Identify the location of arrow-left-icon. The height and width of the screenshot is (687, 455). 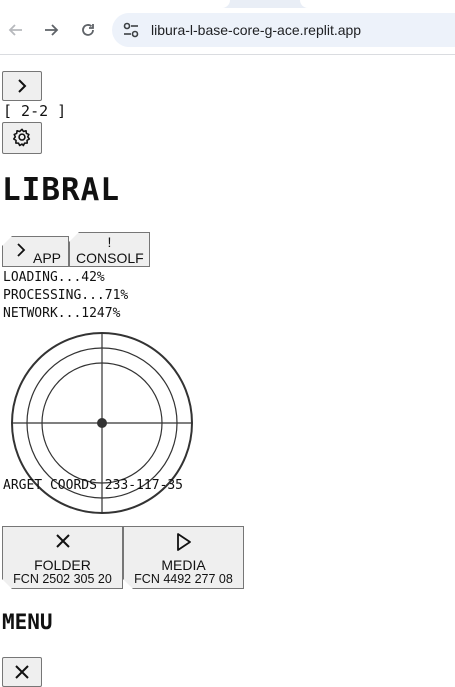
(15, 30).